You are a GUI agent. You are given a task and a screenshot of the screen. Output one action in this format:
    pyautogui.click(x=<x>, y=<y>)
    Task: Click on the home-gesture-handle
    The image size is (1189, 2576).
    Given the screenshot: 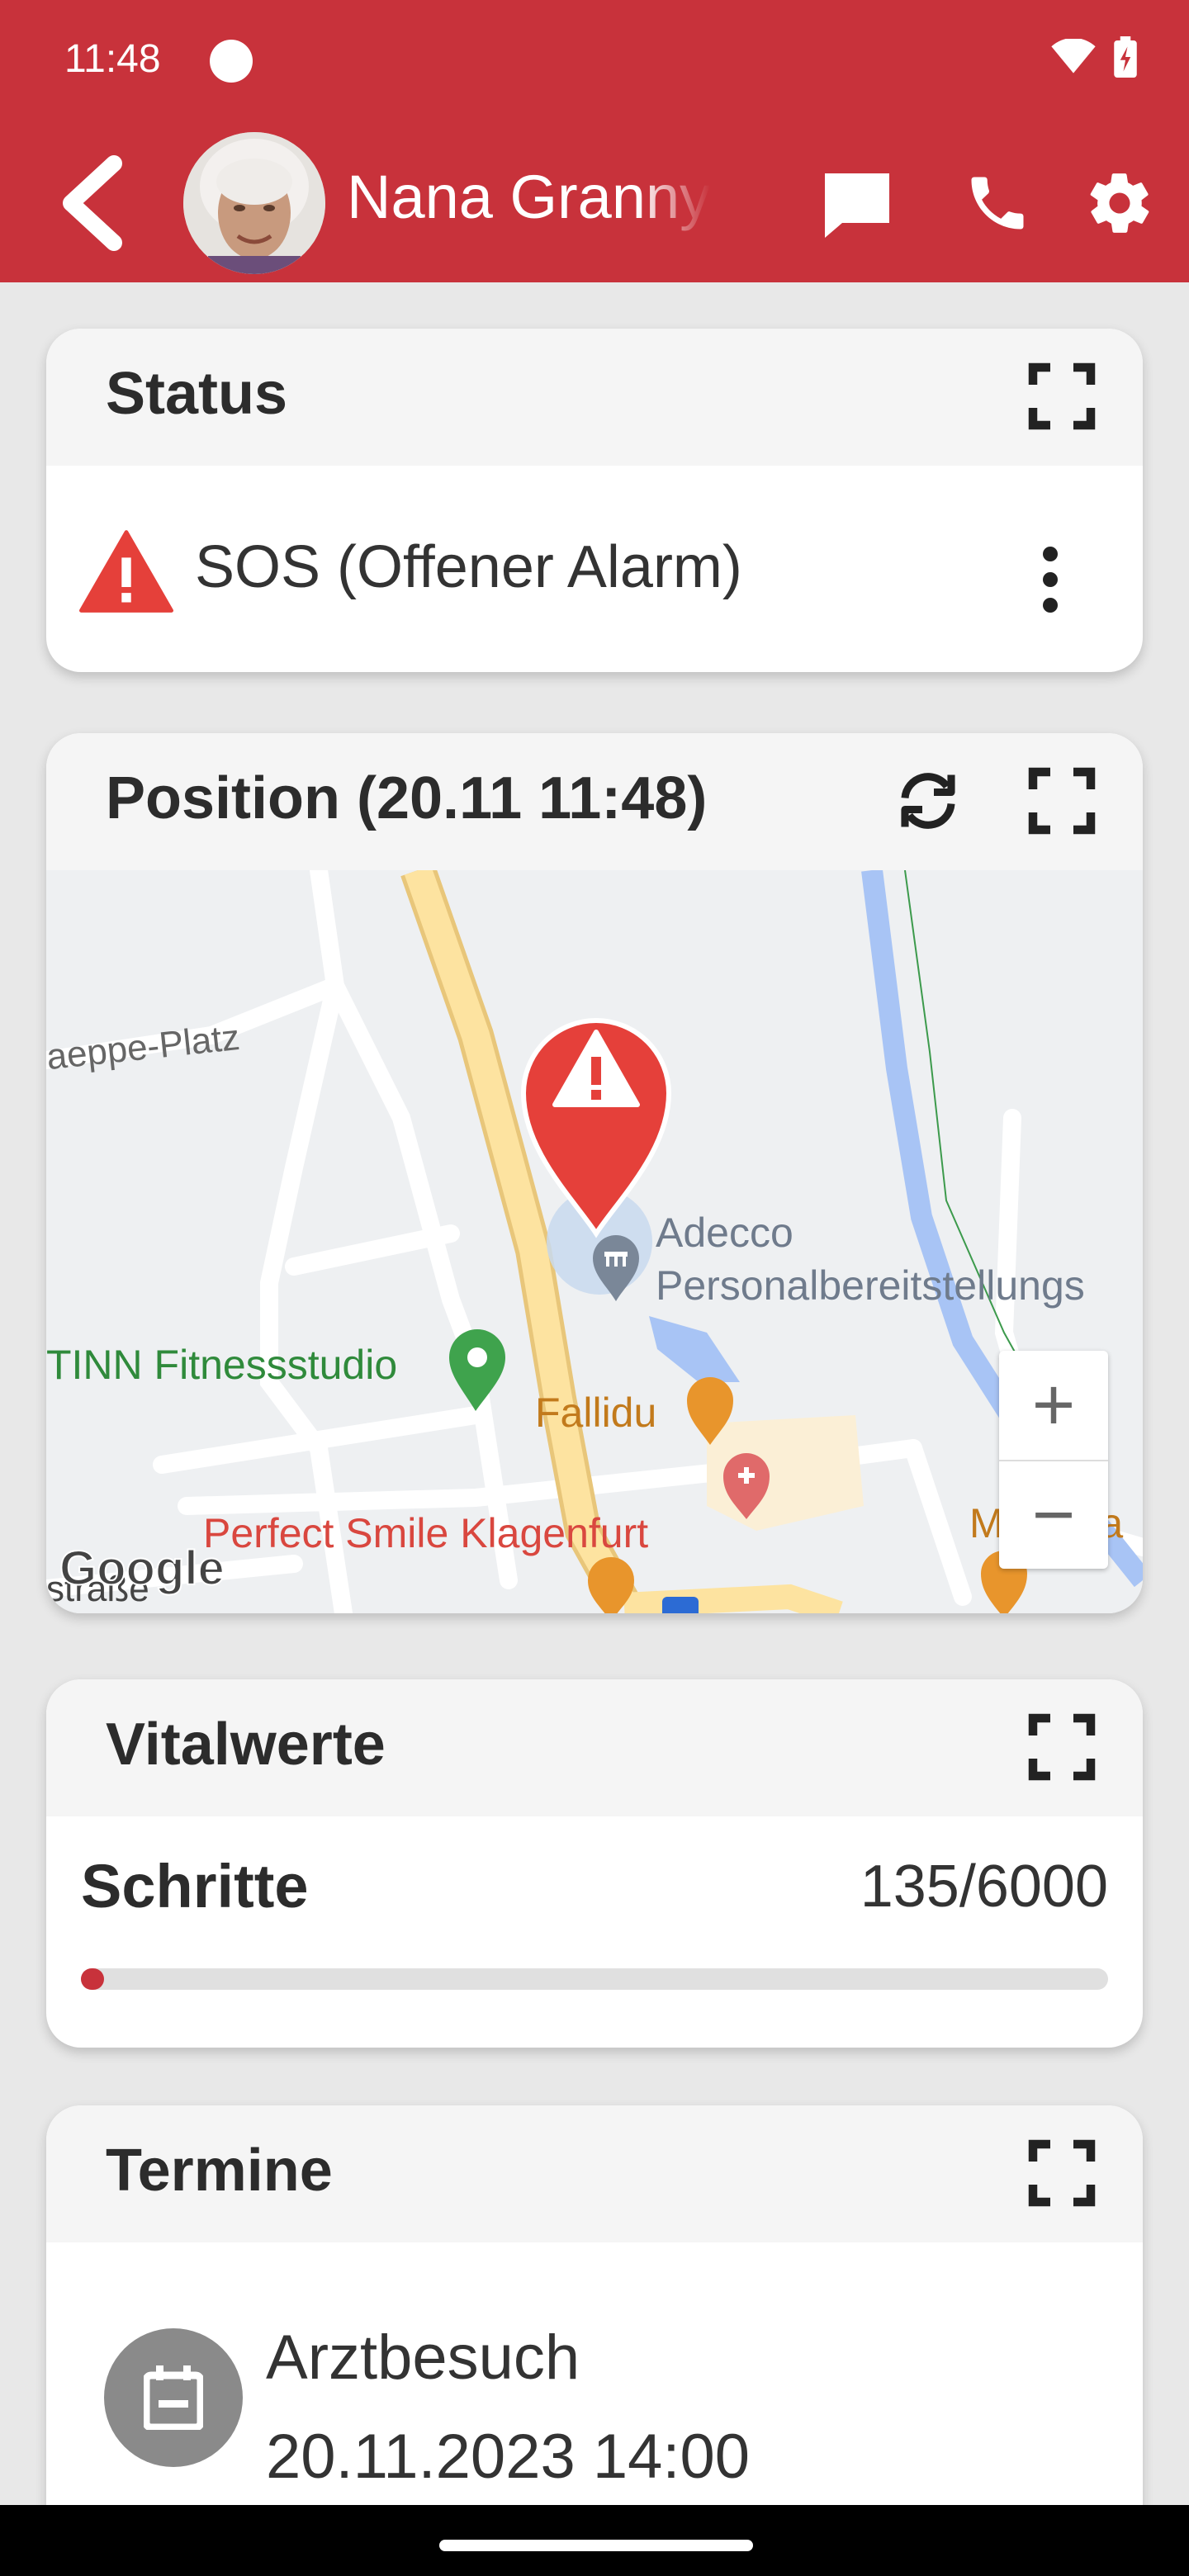 What is the action you would take?
    pyautogui.click(x=596, y=2545)
    